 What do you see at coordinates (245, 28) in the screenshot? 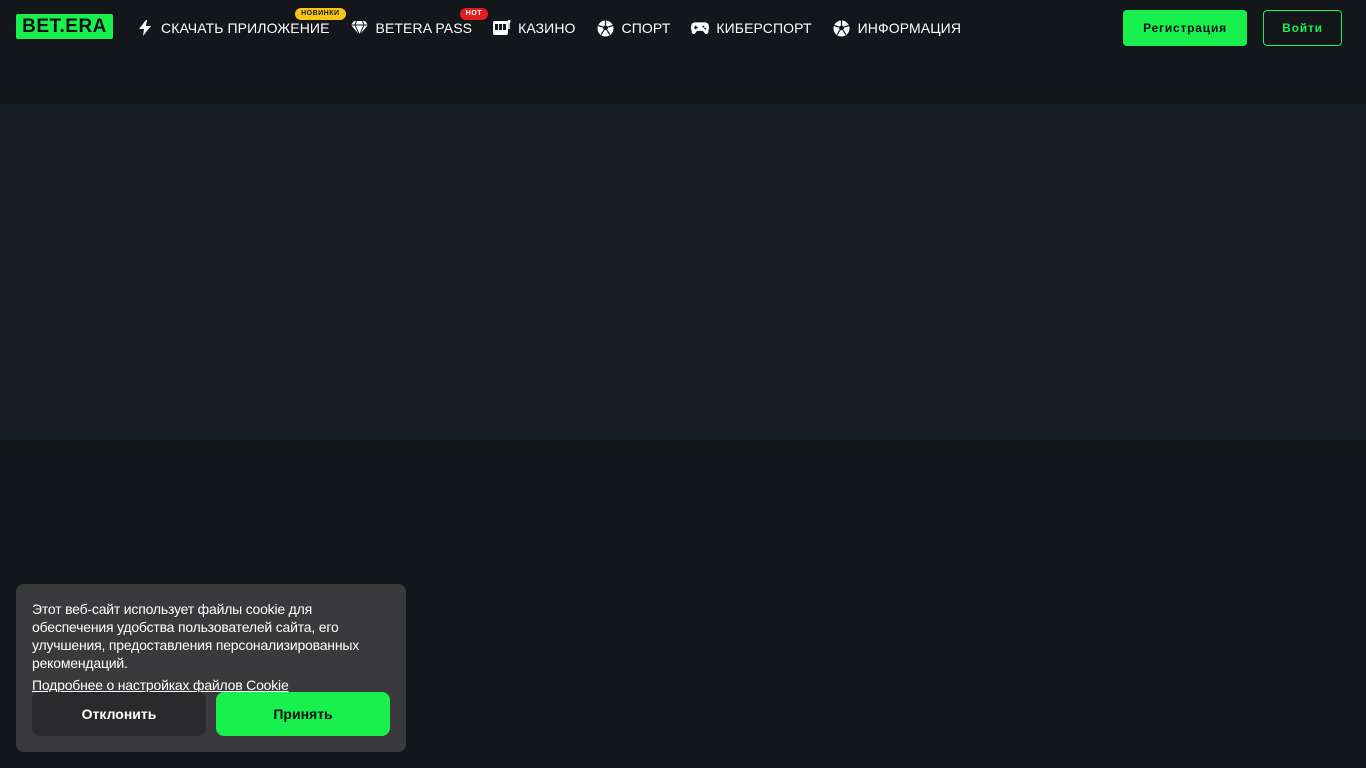
I see `nav-item-label: СКАЧАТЬ ПРИЛОЖЕНИЕ` at bounding box center [245, 28].